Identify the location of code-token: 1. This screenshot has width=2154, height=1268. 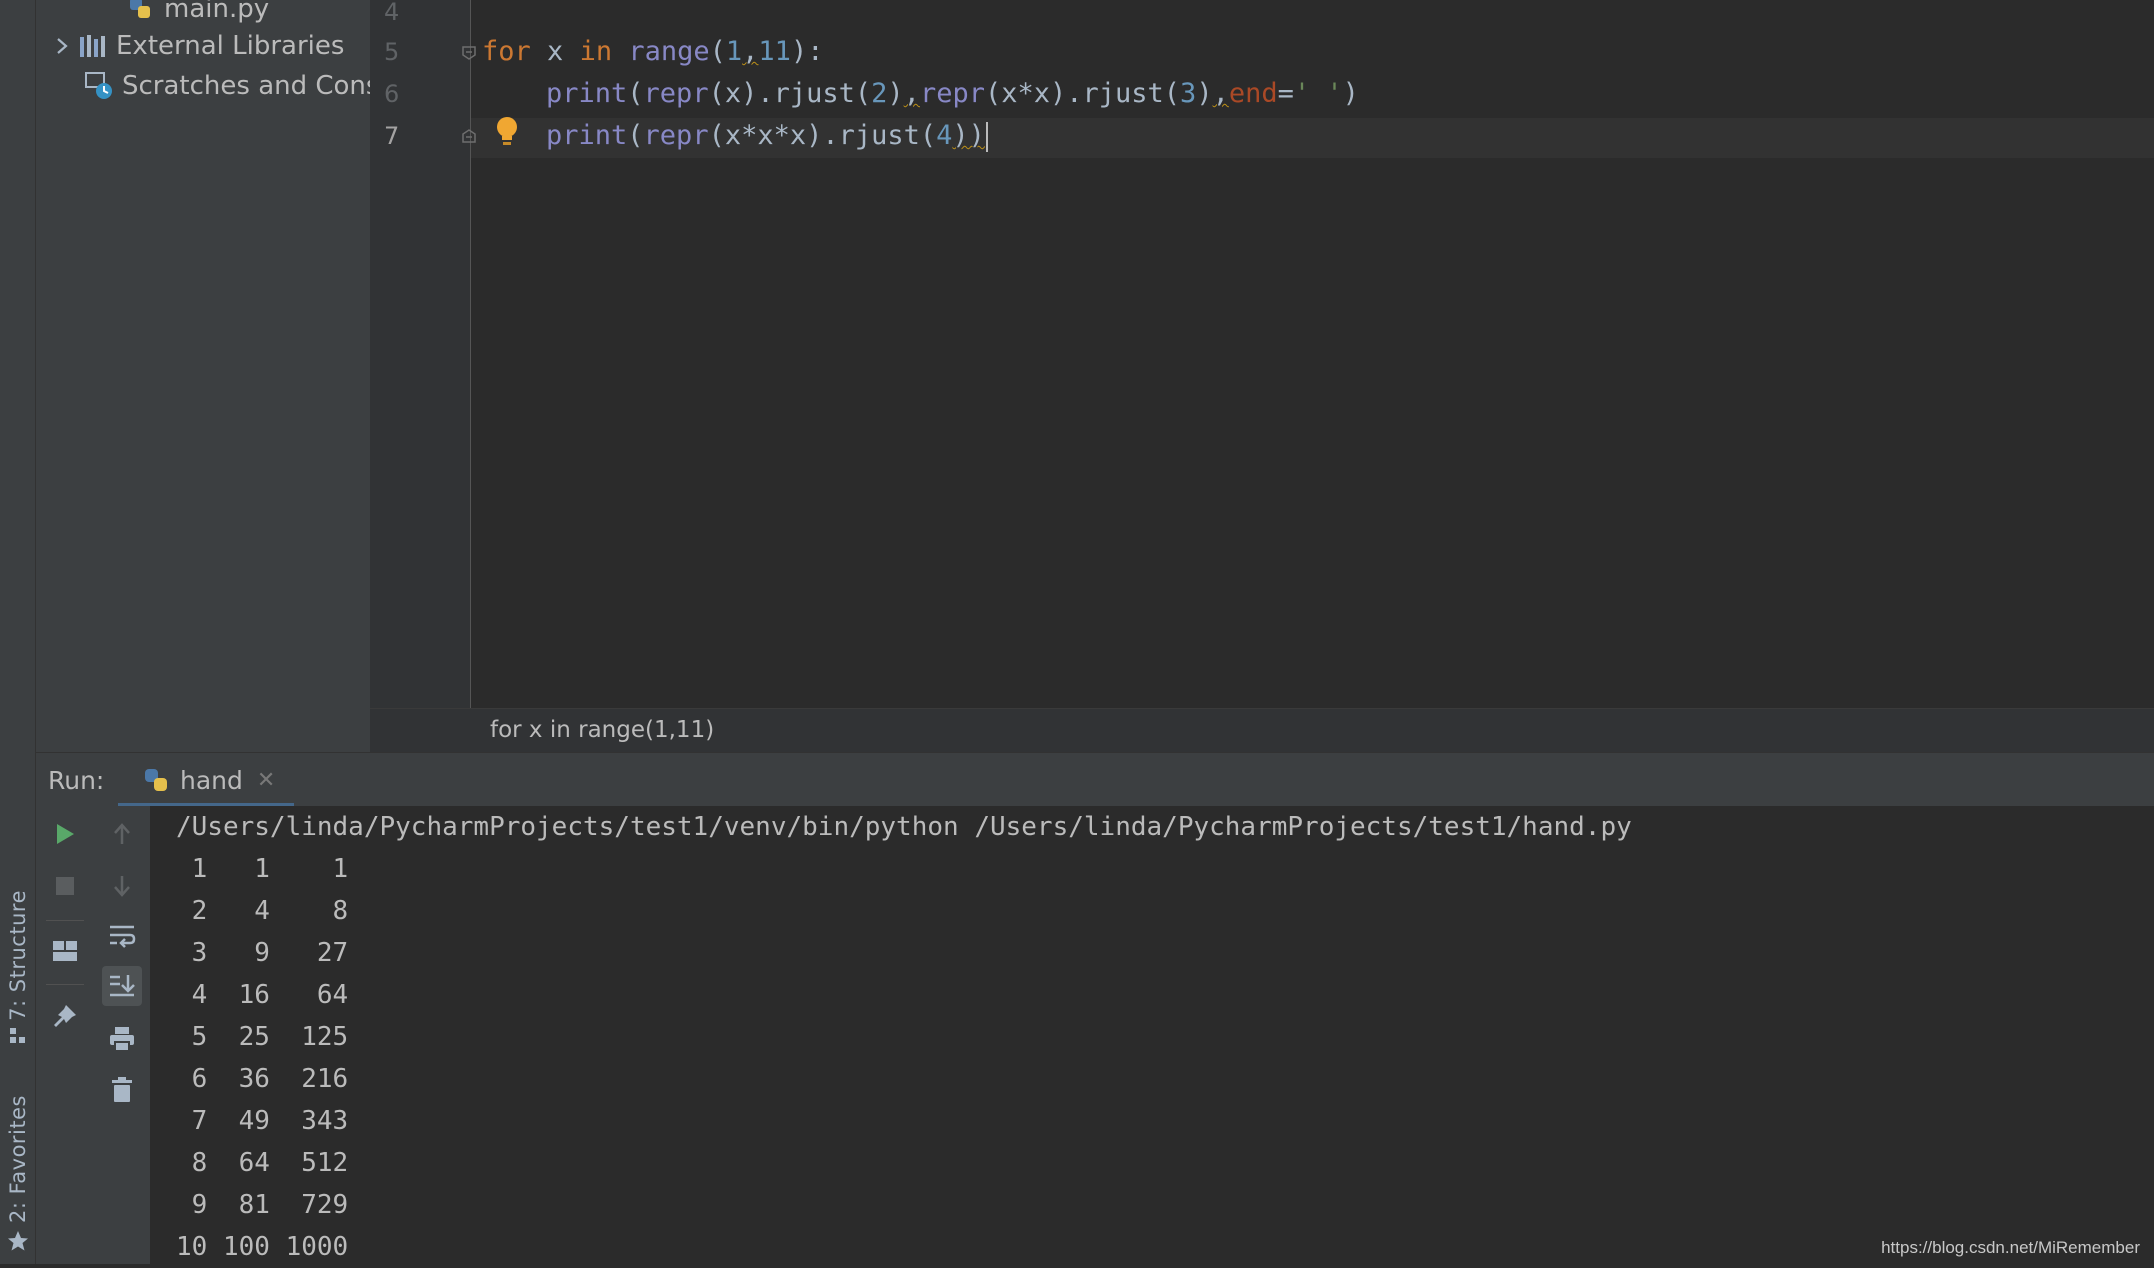
(734, 51).